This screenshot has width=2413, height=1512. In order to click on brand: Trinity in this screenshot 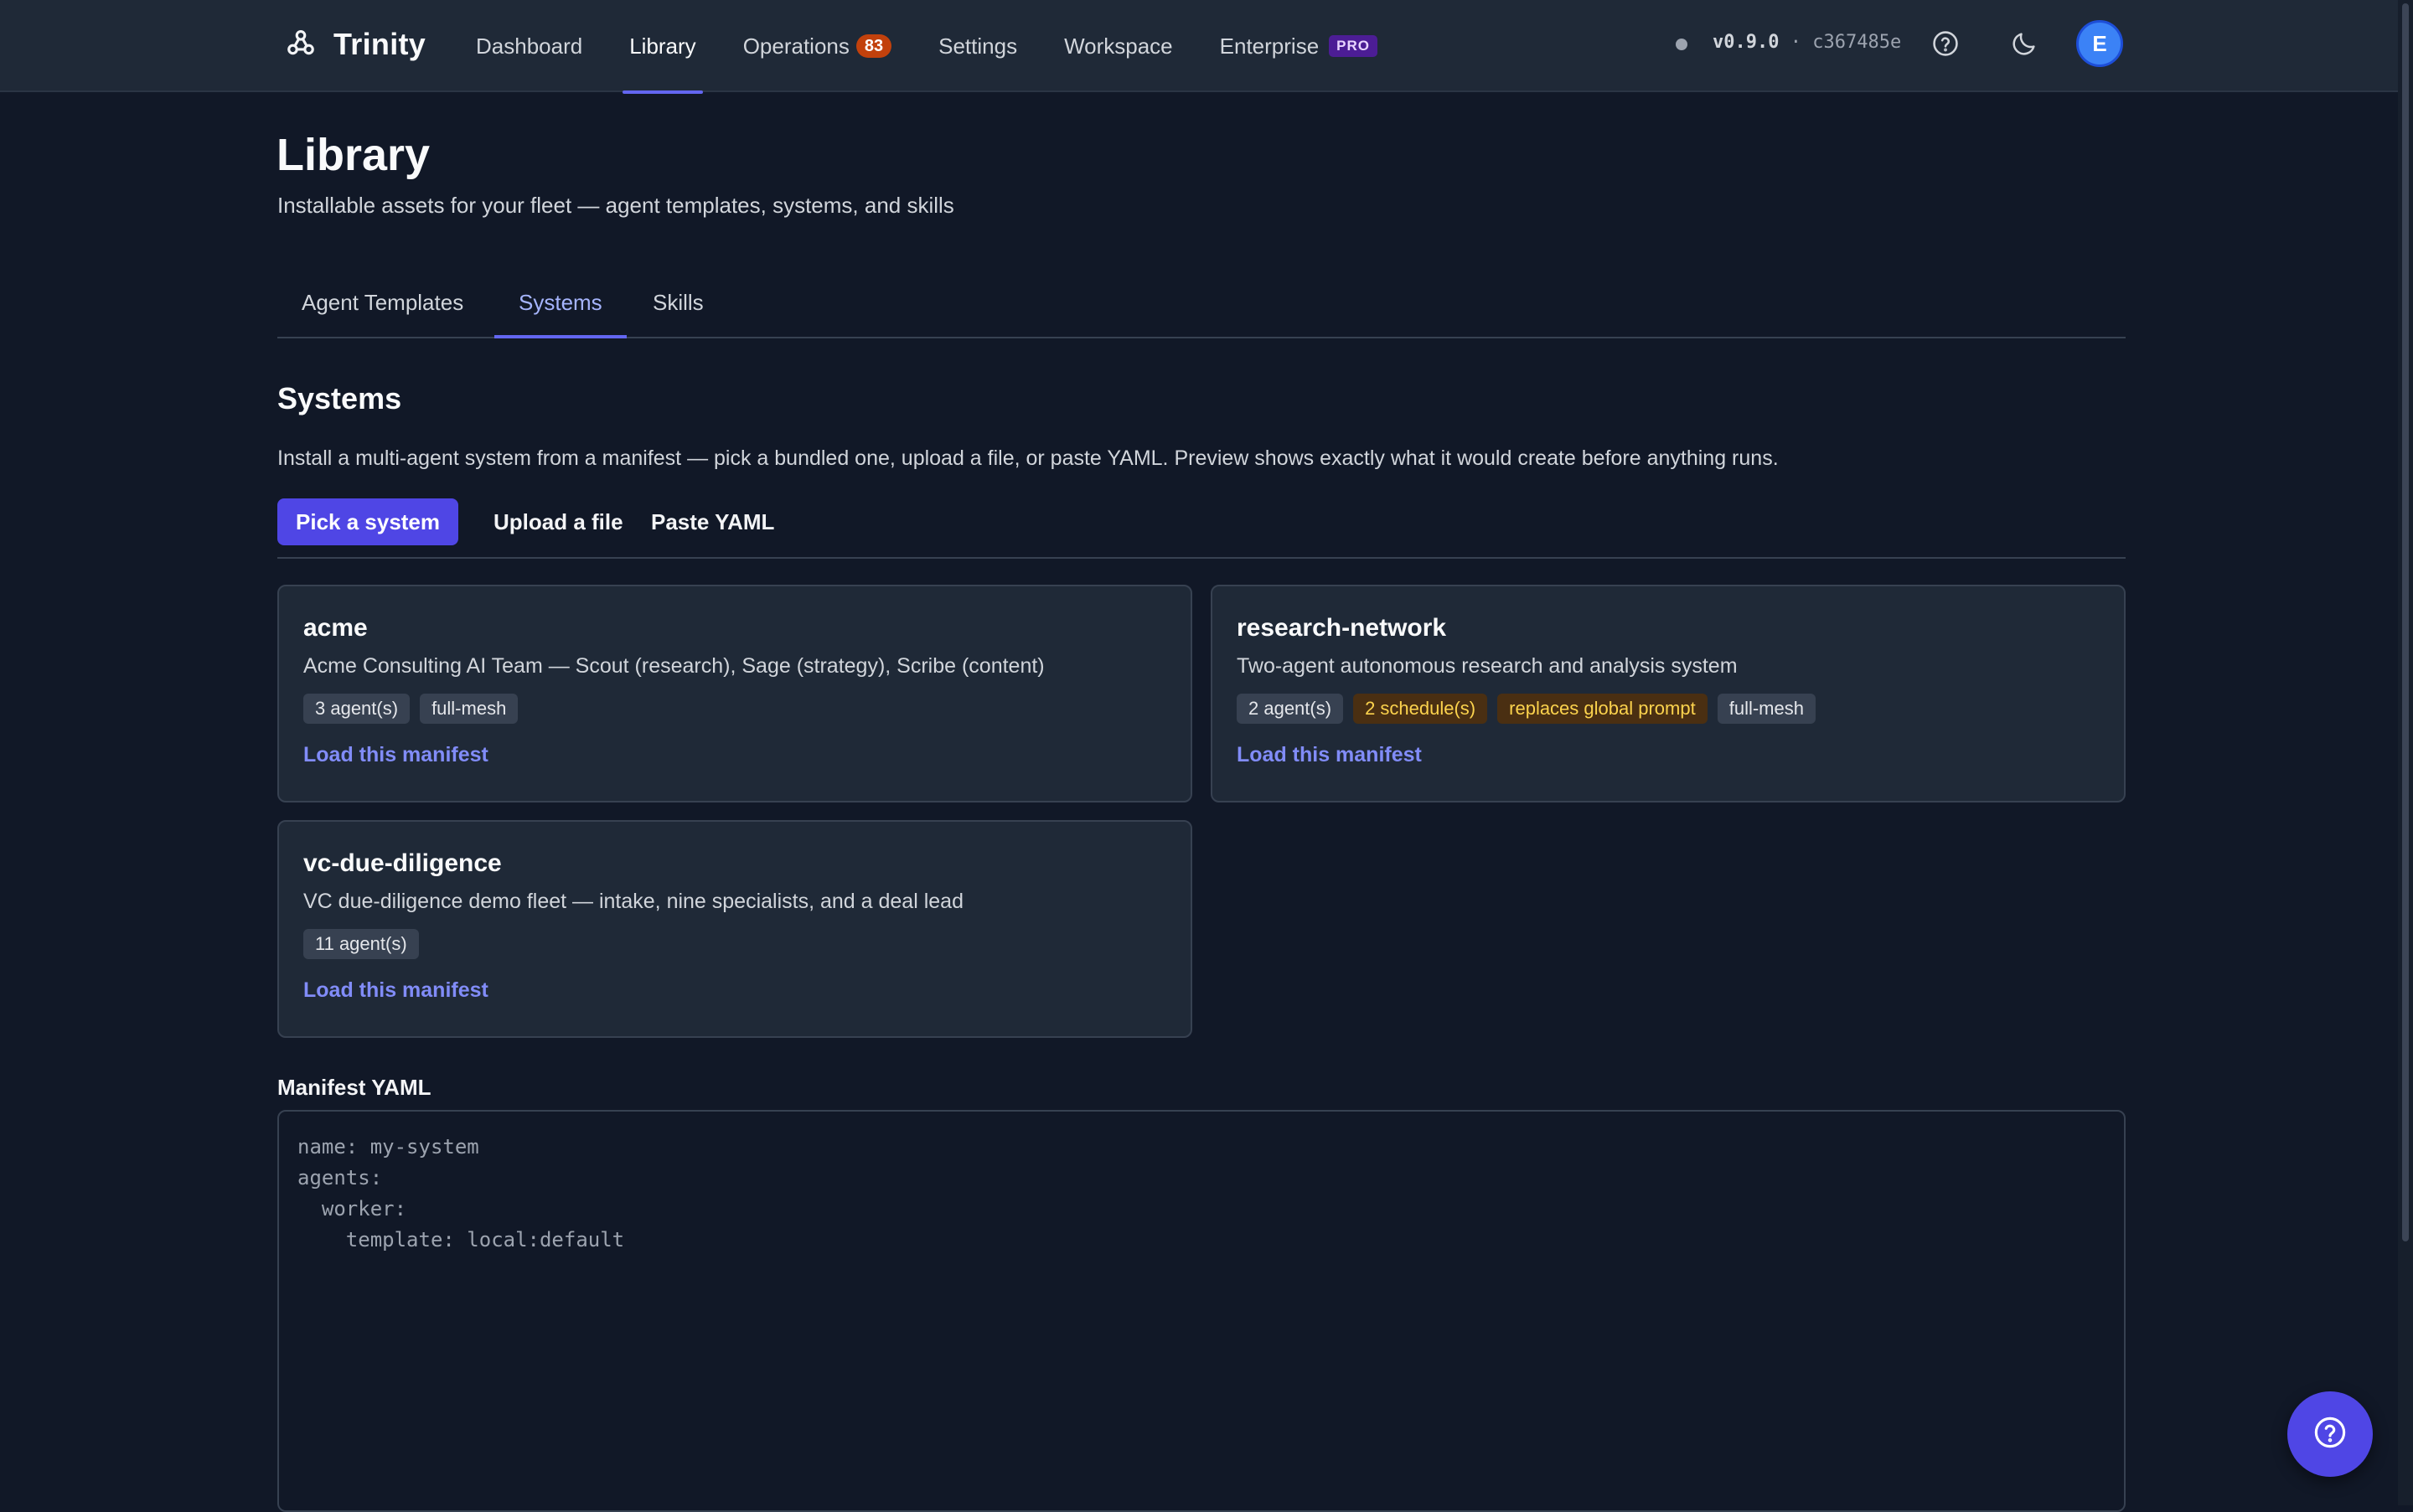, I will do `click(355, 44)`.